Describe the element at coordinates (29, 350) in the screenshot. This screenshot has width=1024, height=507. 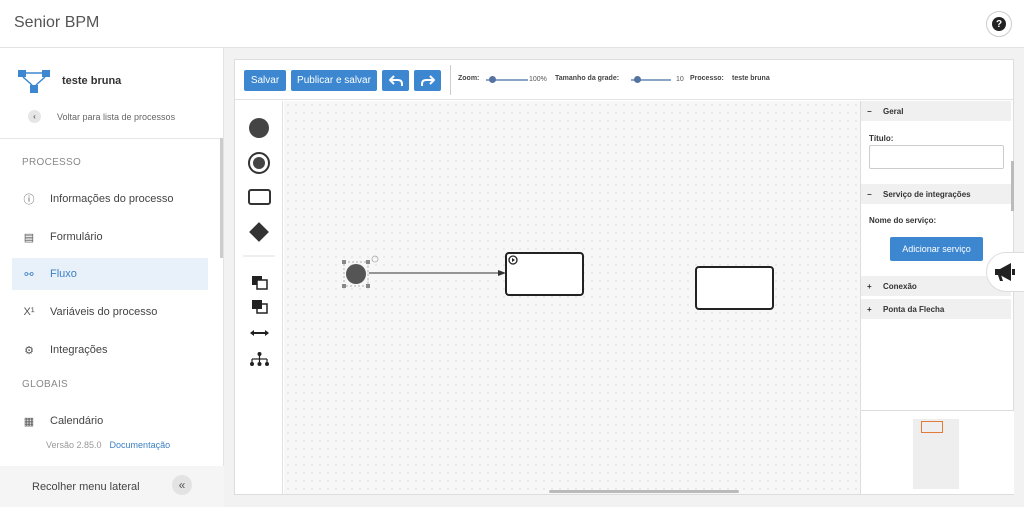
I see `gears-icon: ⚙` at that location.